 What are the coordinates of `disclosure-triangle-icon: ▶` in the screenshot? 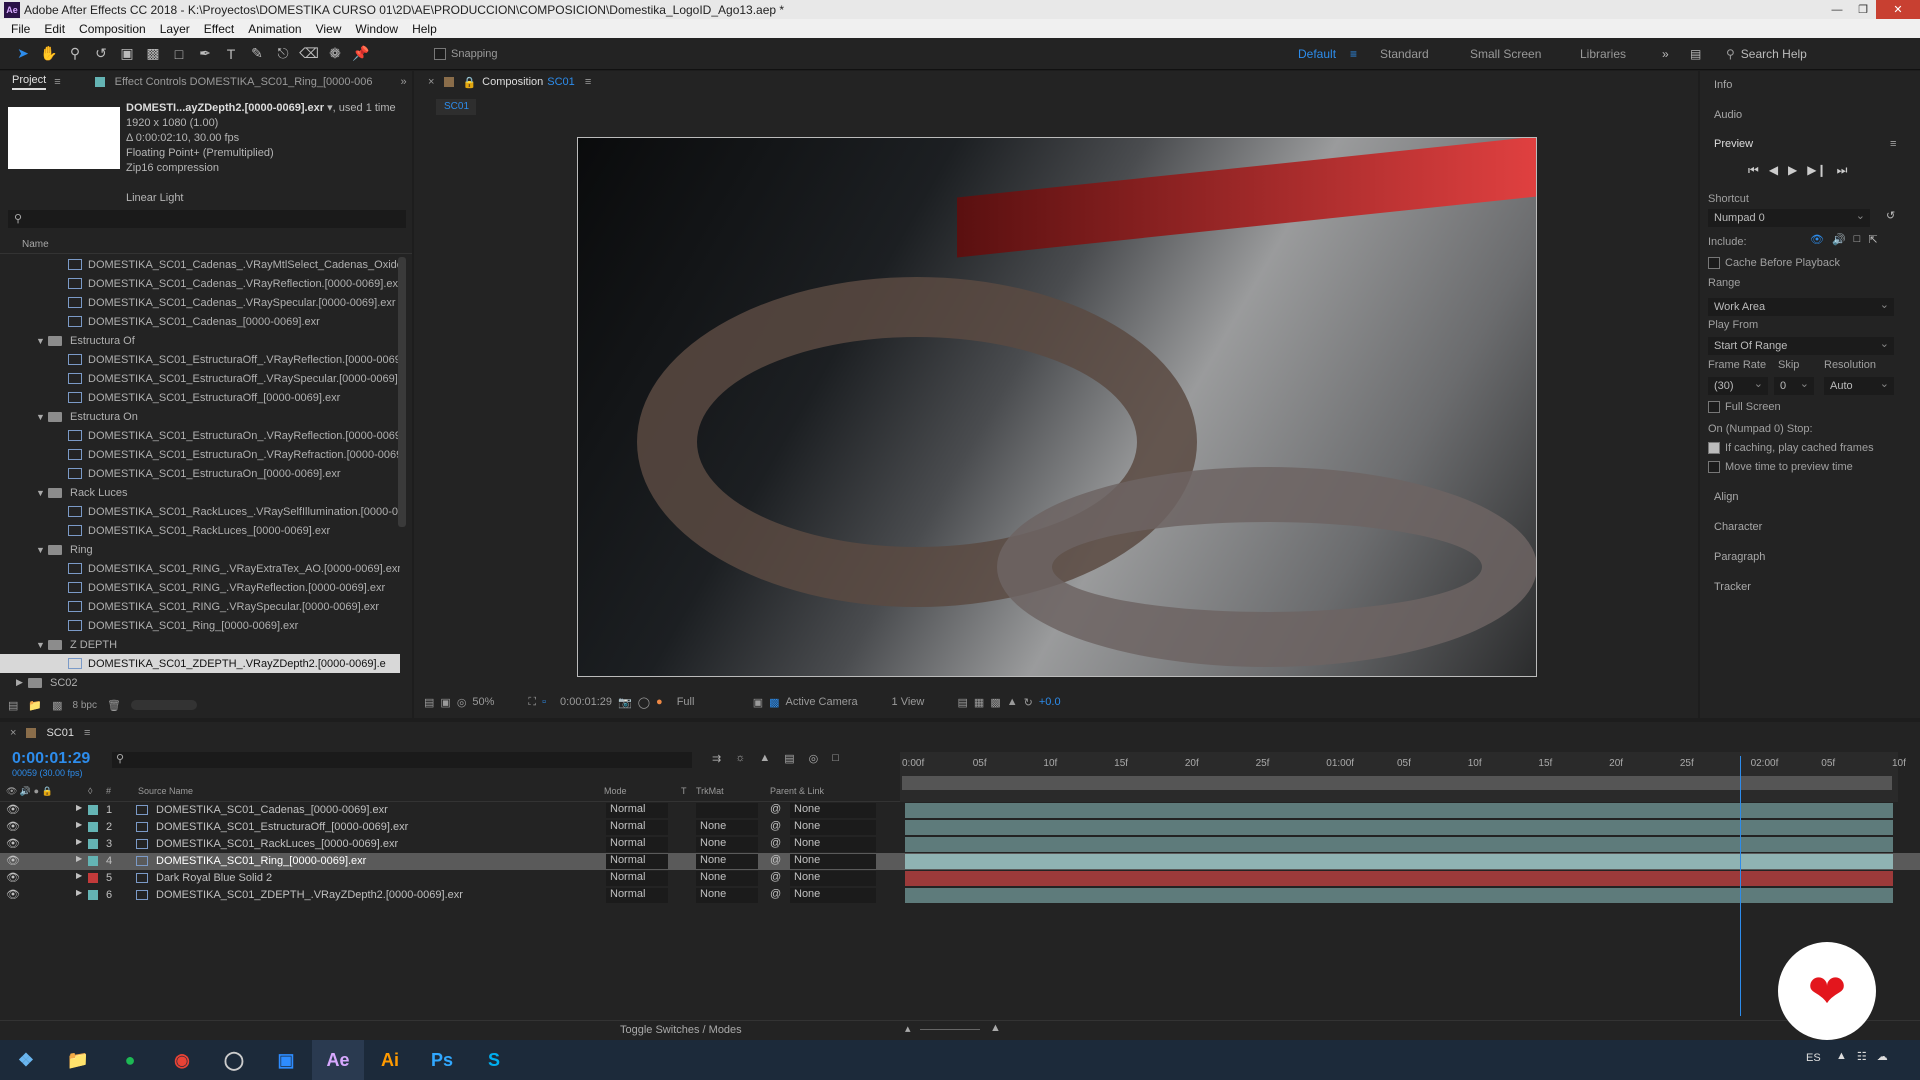 It's located at (22, 682).